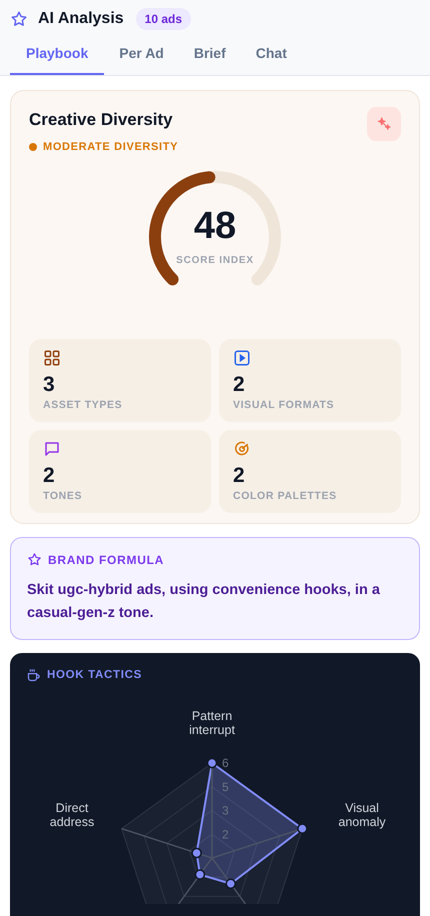  What do you see at coordinates (72, 814) in the screenshot?
I see `axis-label: Direct address` at bounding box center [72, 814].